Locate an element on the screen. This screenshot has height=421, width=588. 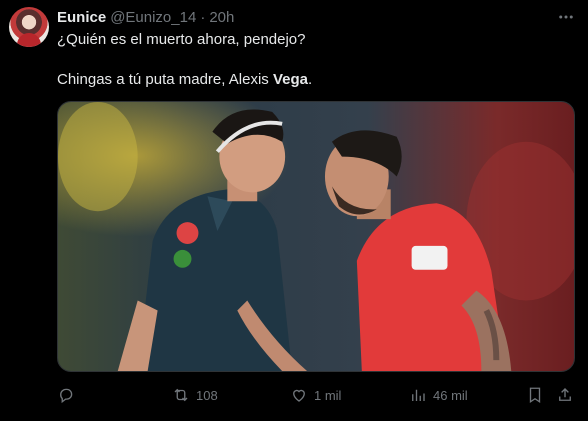
tweet-text-line-1: ¿Quién es el muerto ahora, pendejo? is located at coordinates (181, 39).